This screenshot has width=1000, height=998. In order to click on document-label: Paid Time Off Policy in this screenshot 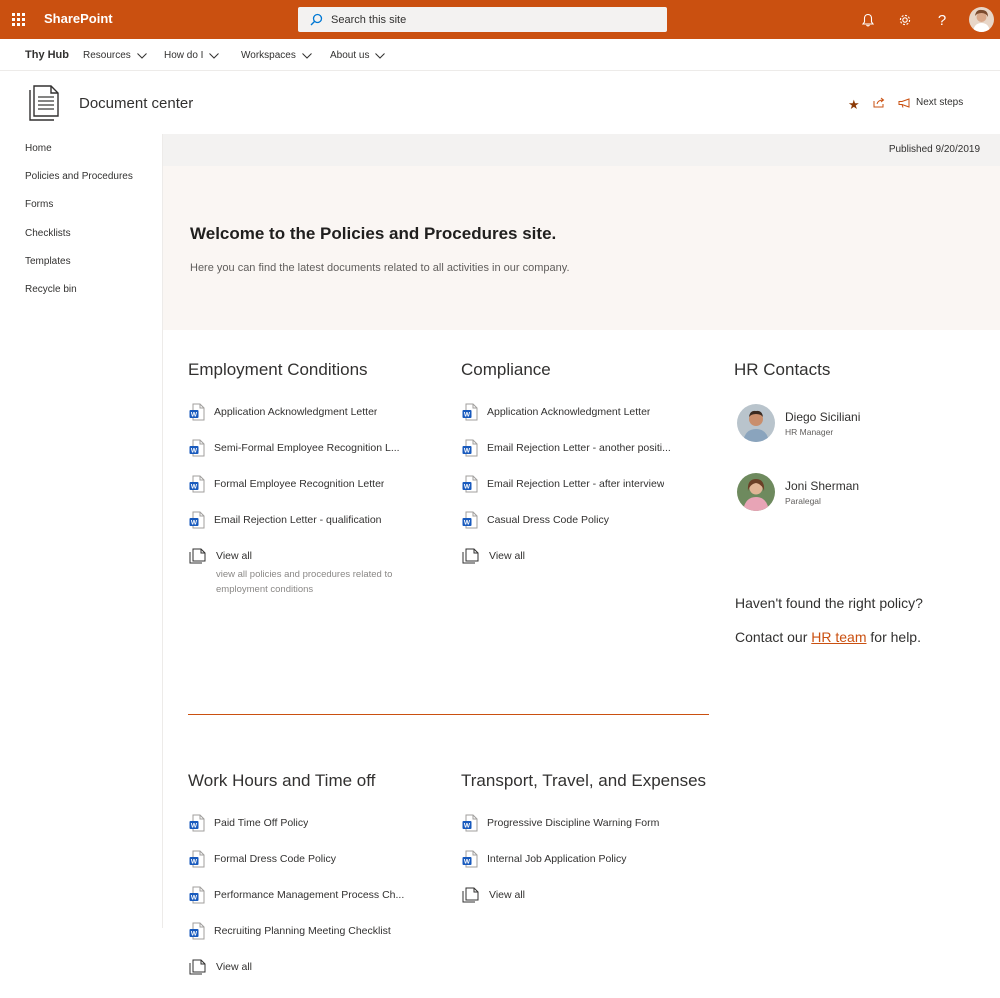, I will do `click(261, 823)`.